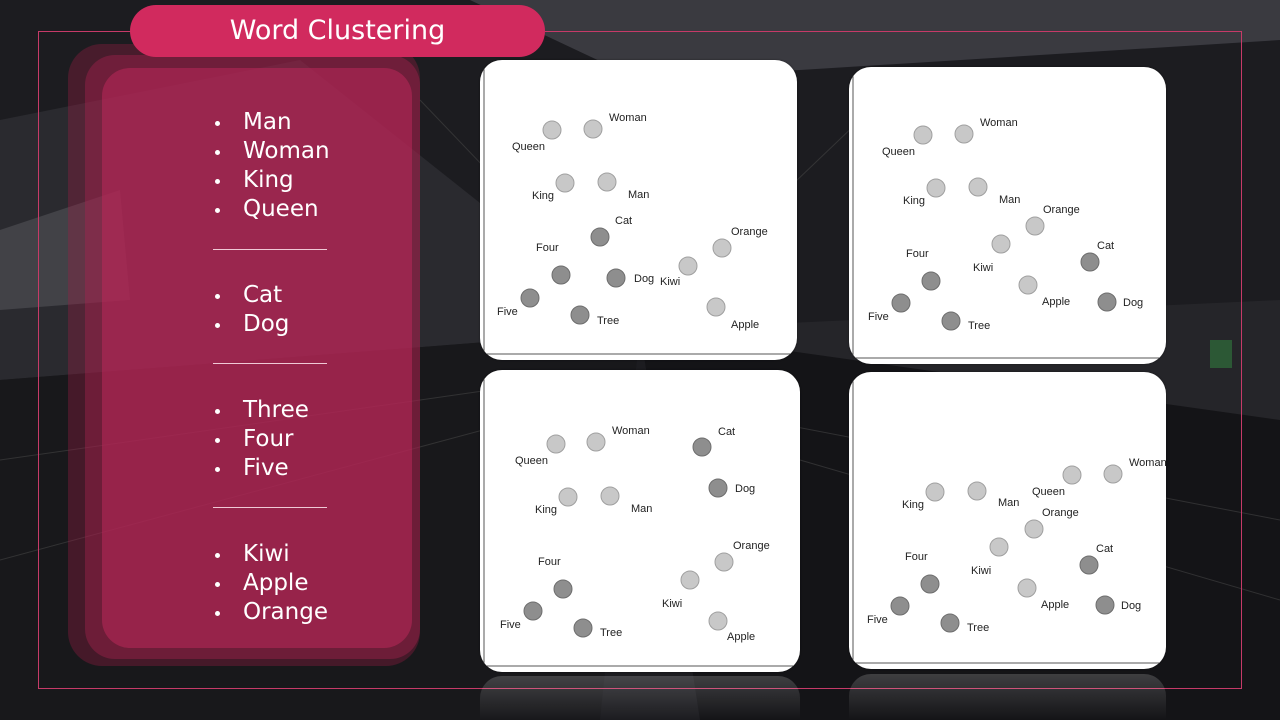 The image size is (1280, 720). I want to click on list-item: Queen, so click(313, 209).